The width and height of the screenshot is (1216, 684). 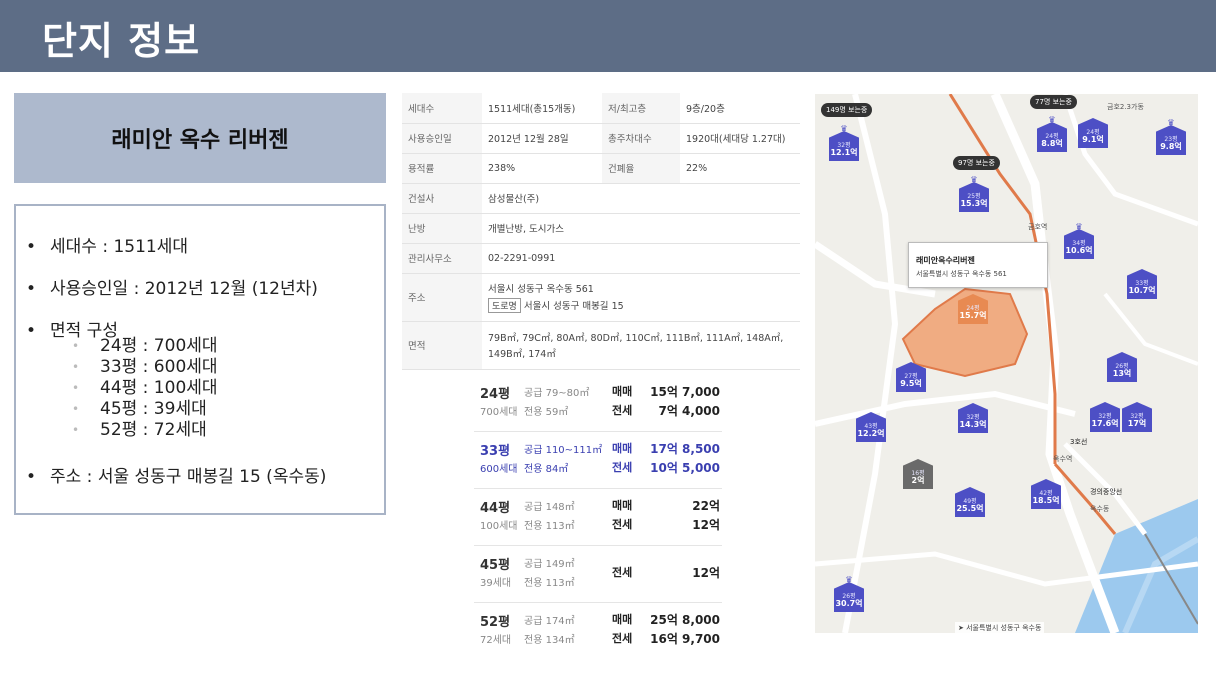 I want to click on cell-value: 개별난방, 도시가스, so click(x=641, y=228).